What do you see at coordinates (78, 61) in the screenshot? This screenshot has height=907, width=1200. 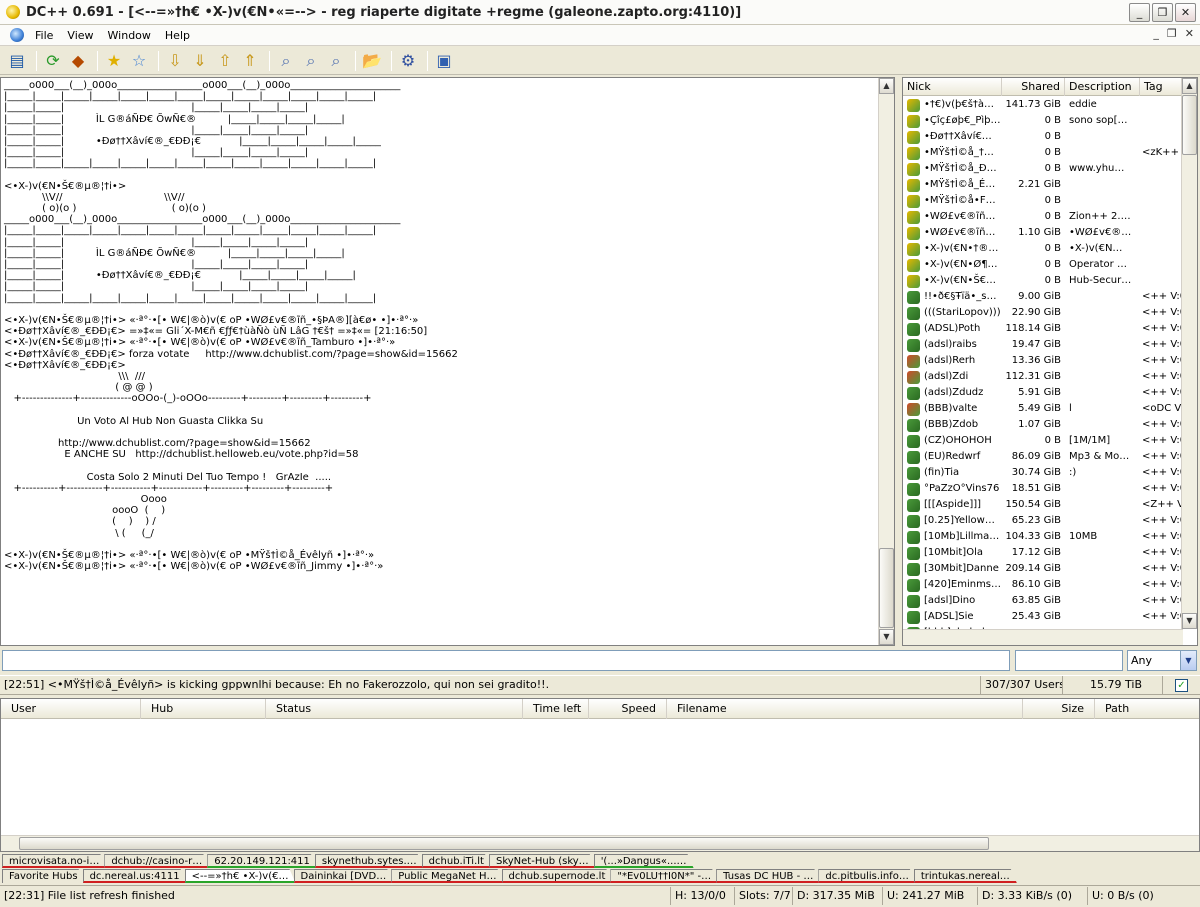 I see `follow-redirect-icon: ◆` at bounding box center [78, 61].